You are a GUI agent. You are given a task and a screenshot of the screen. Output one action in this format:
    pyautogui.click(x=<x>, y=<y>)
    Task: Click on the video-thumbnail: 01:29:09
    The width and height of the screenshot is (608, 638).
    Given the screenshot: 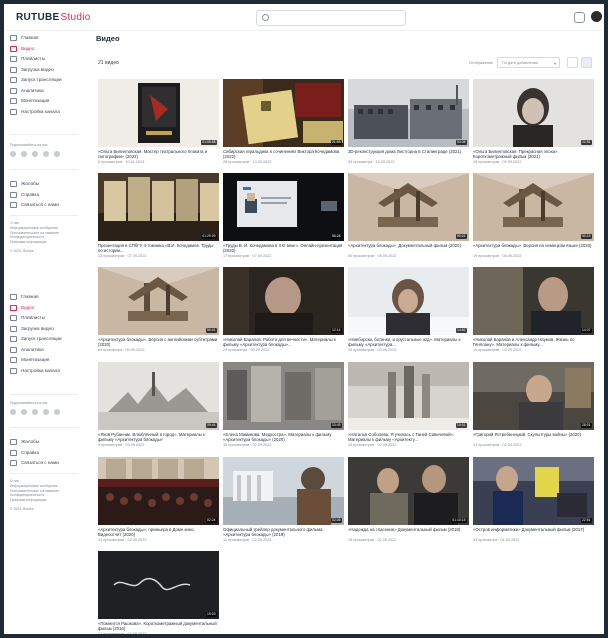 What is the action you would take?
    pyautogui.click(x=158, y=207)
    